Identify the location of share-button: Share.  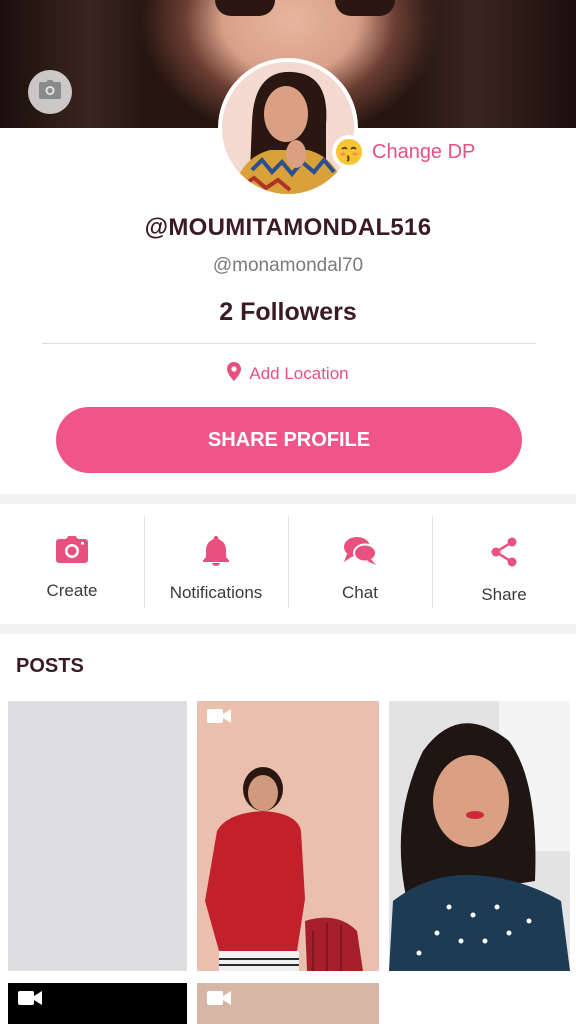
(504, 565).